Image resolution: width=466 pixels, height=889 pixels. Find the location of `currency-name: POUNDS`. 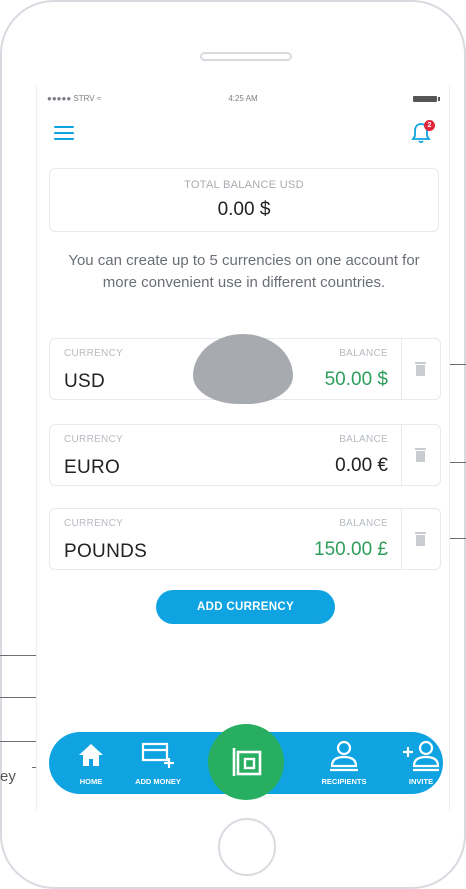

currency-name: POUNDS is located at coordinates (106, 551).